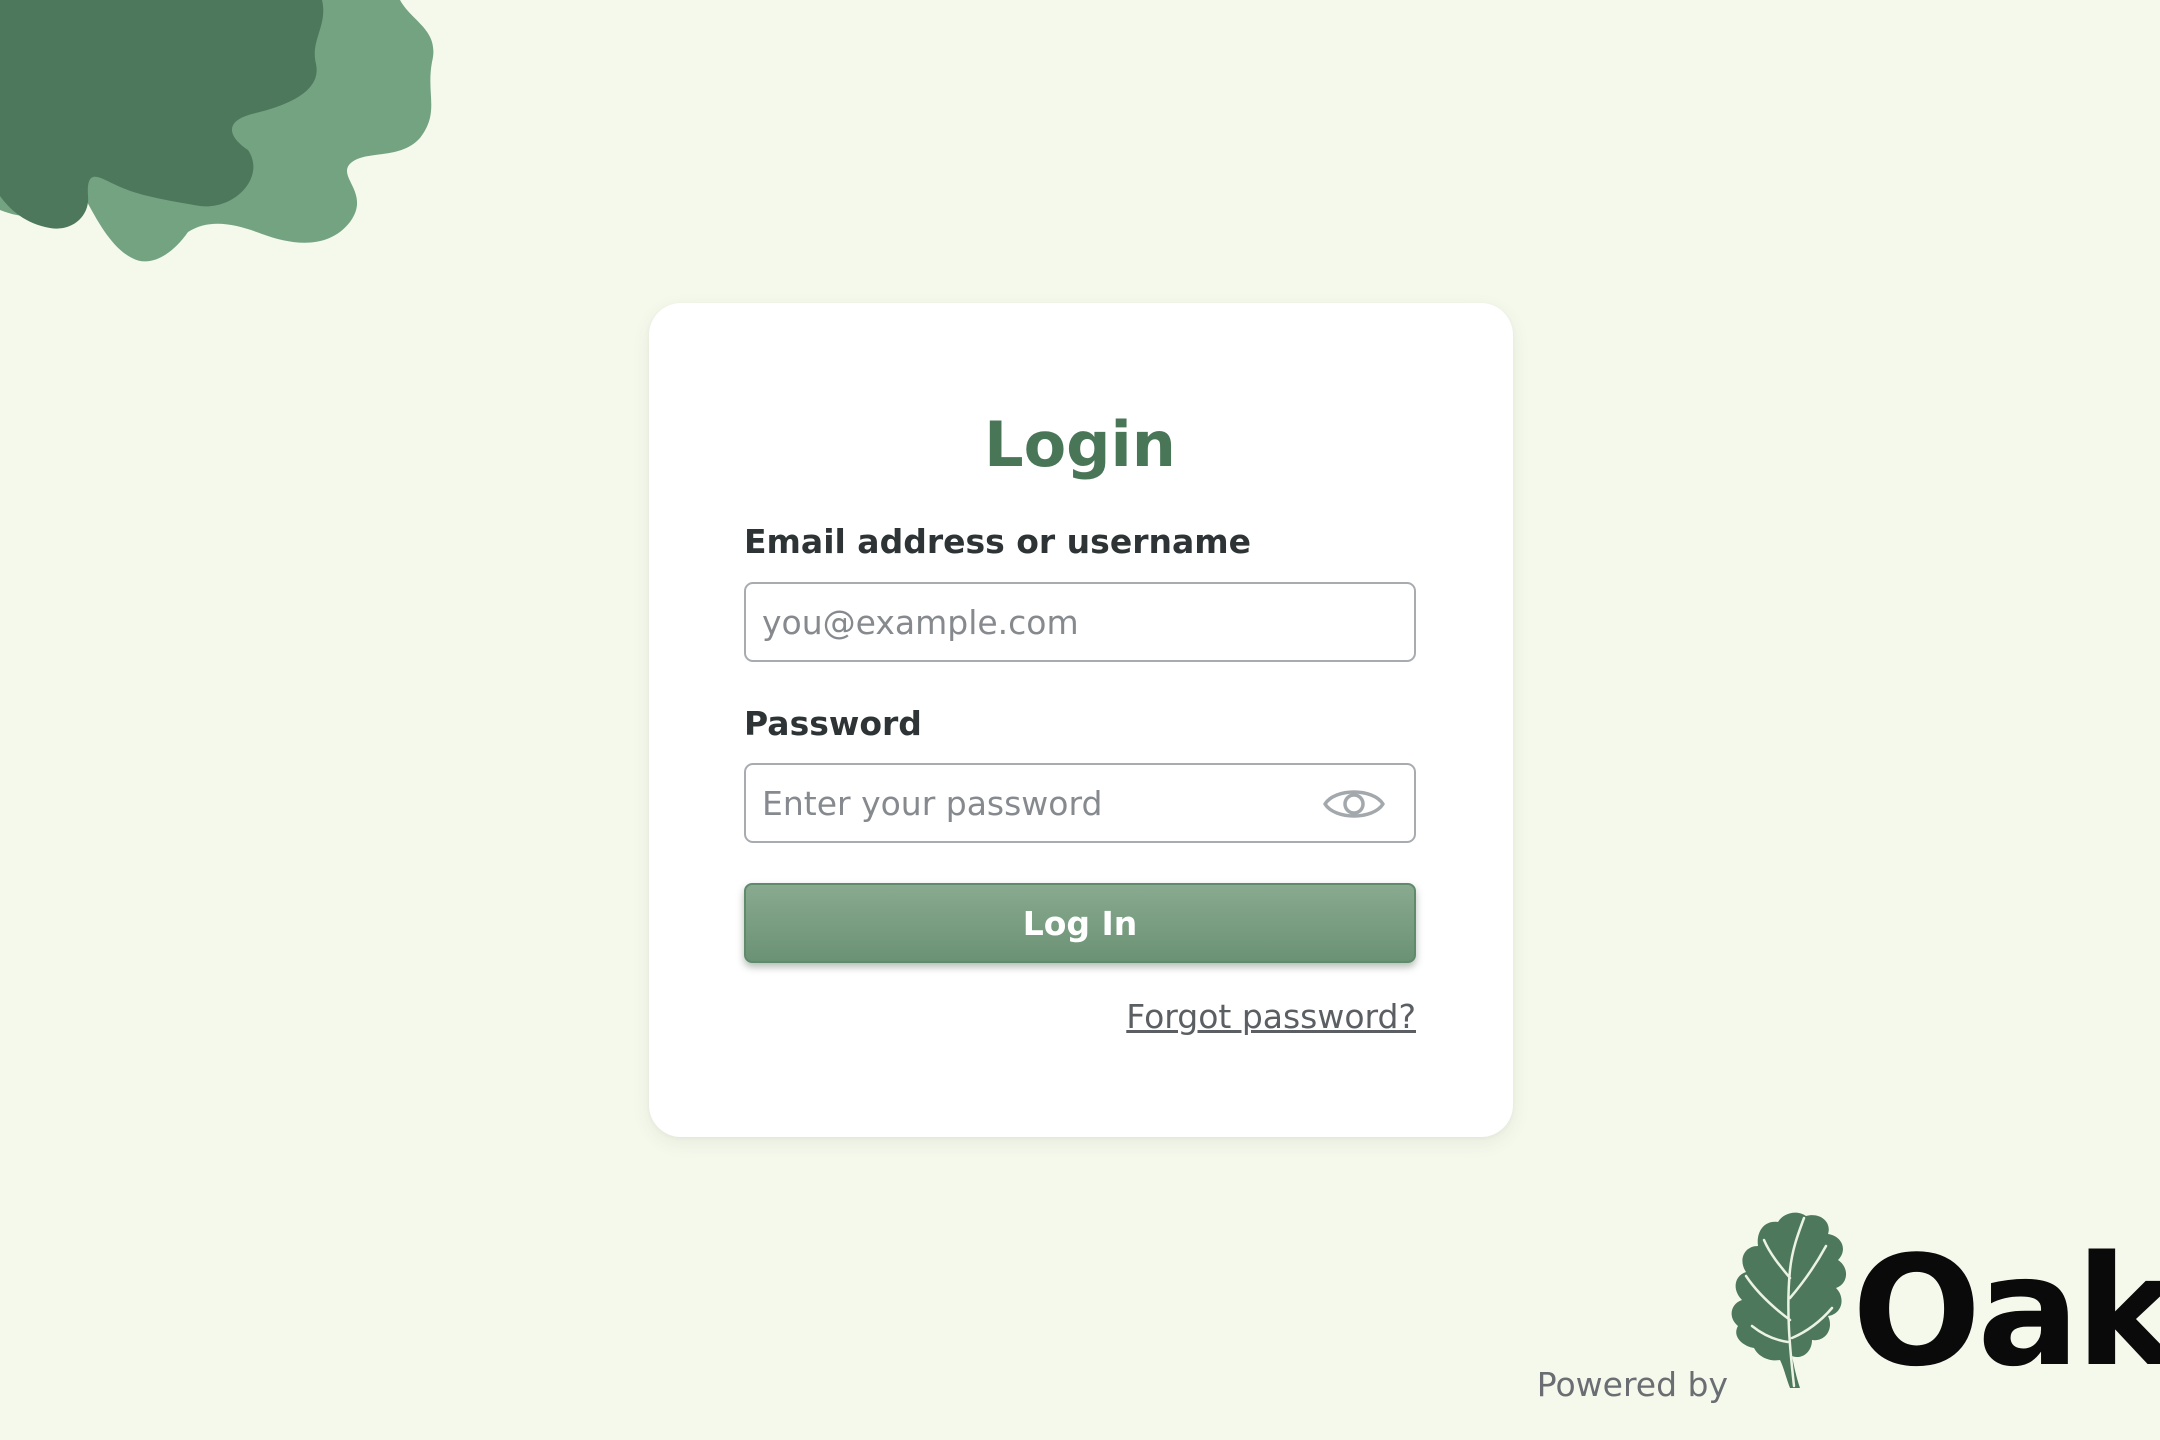 The image size is (2160, 1440). Describe the element at coordinates (1080, 444) in the screenshot. I see `login-title: Login` at that location.